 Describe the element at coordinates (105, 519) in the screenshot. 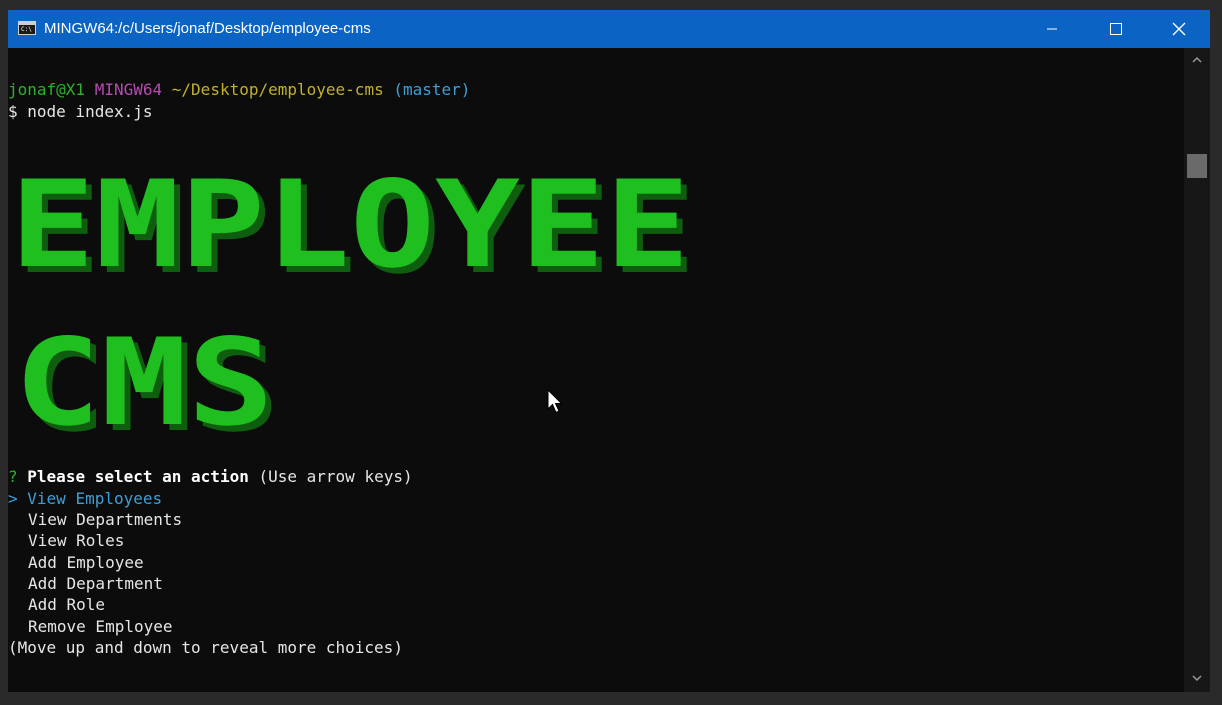

I see `menu-option-view-departments: View Departments` at that location.